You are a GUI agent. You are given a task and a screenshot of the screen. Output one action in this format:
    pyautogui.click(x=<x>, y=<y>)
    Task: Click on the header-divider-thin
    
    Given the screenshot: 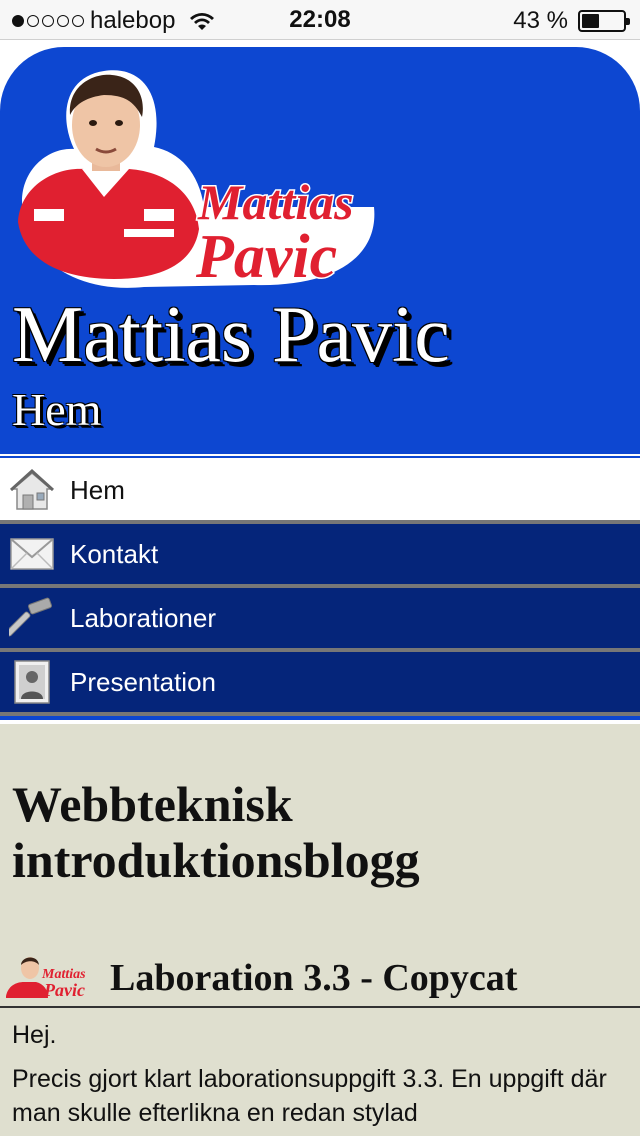 What is the action you would take?
    pyautogui.click(x=320, y=457)
    